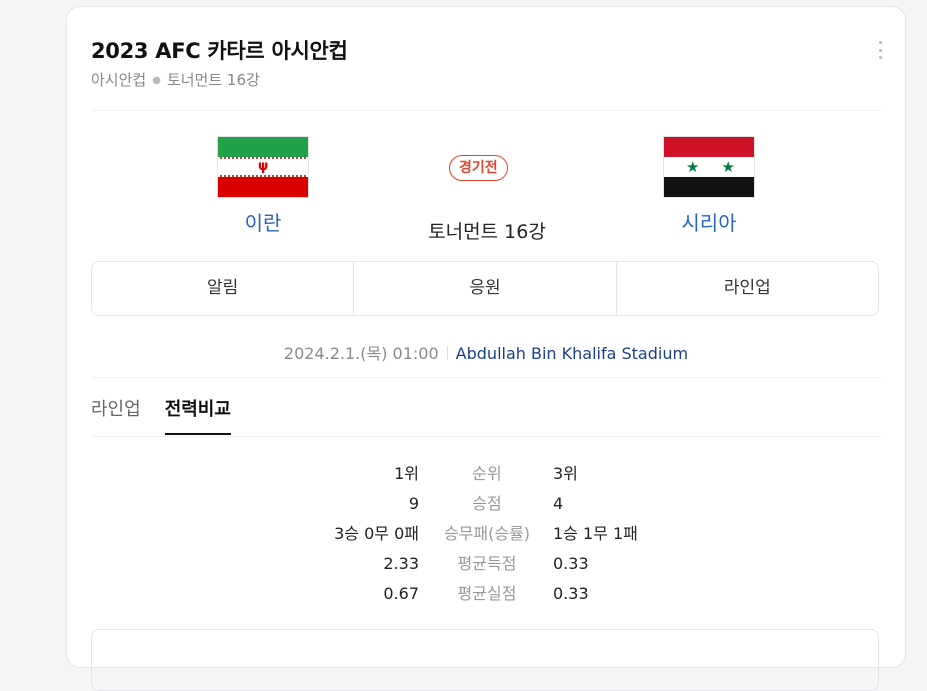 This screenshot has width=927, height=691. What do you see at coordinates (263, 221) in the screenshot?
I see `home-team-name: 이란` at bounding box center [263, 221].